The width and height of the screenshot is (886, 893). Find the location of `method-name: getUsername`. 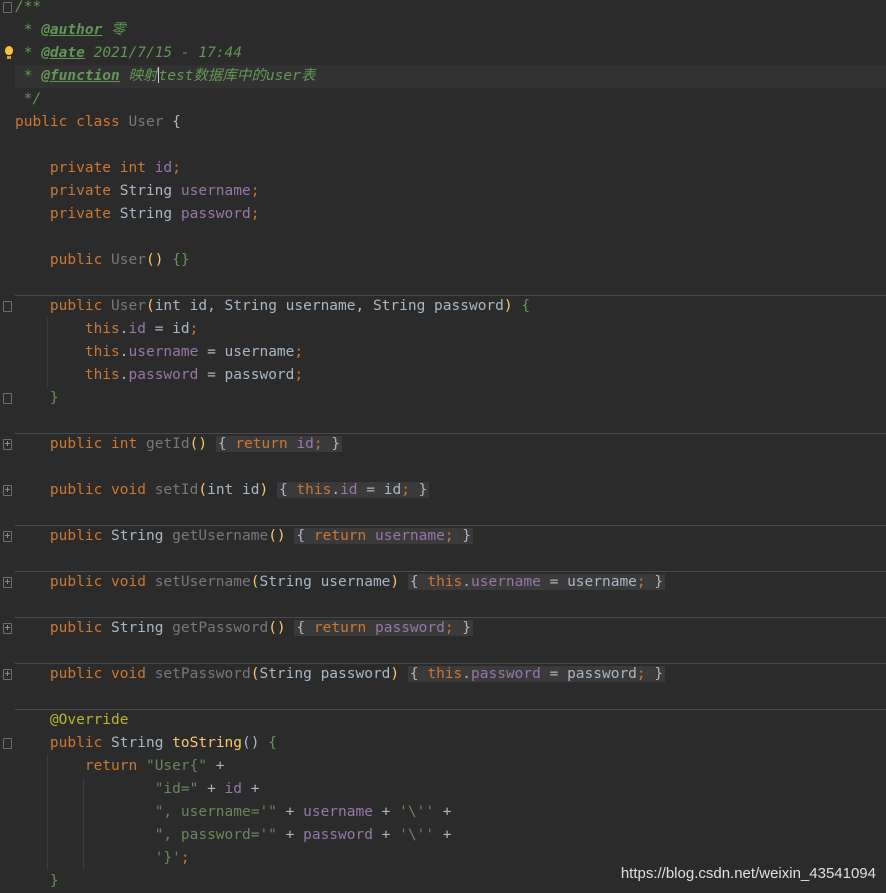

method-name: getUsername is located at coordinates (220, 536).